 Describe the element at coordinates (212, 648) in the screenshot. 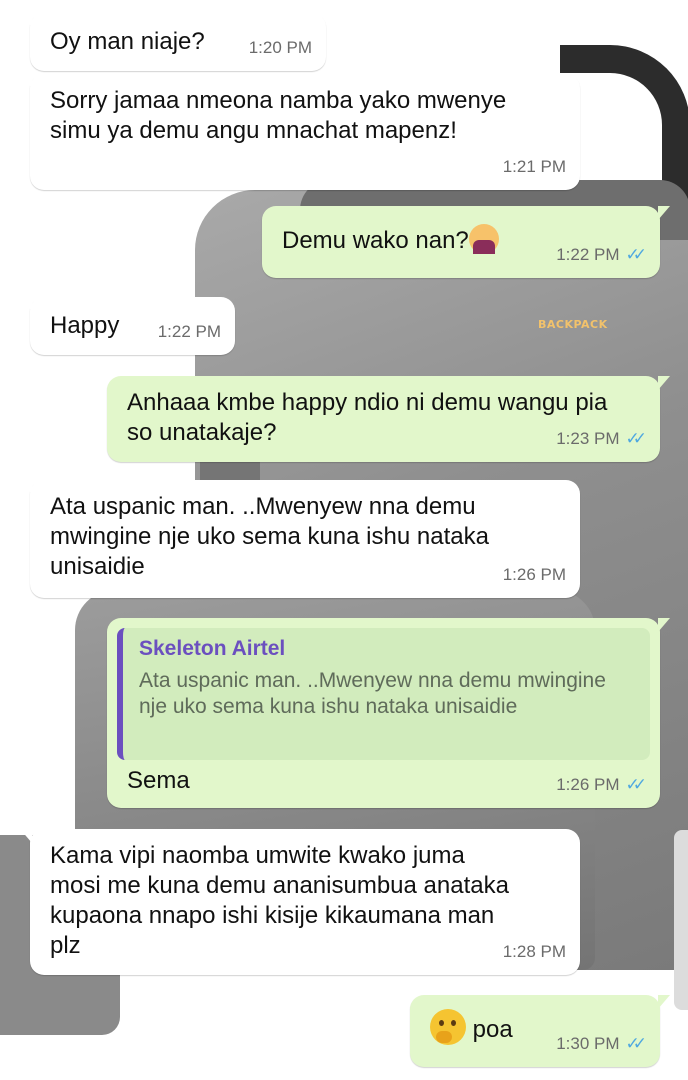

I see `quoted-author: Skeleton Airtel` at that location.